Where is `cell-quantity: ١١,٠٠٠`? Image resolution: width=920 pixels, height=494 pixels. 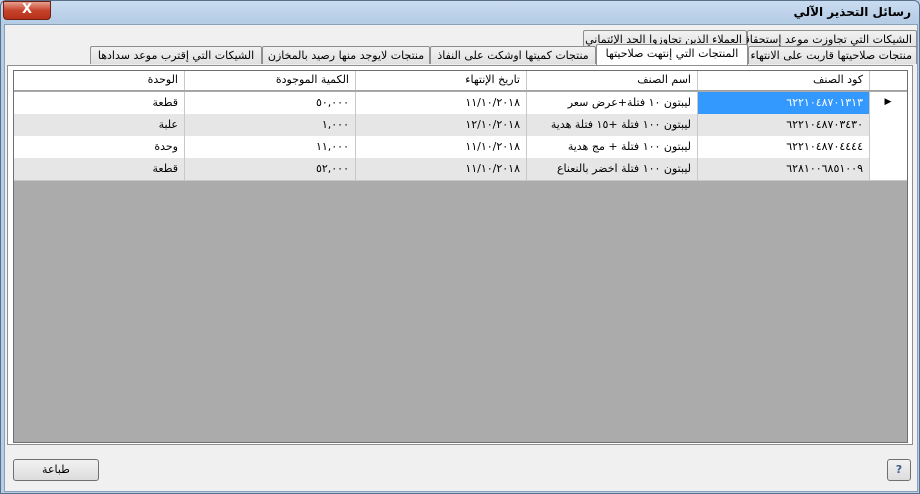 cell-quantity: ١١,٠٠٠ is located at coordinates (269, 147).